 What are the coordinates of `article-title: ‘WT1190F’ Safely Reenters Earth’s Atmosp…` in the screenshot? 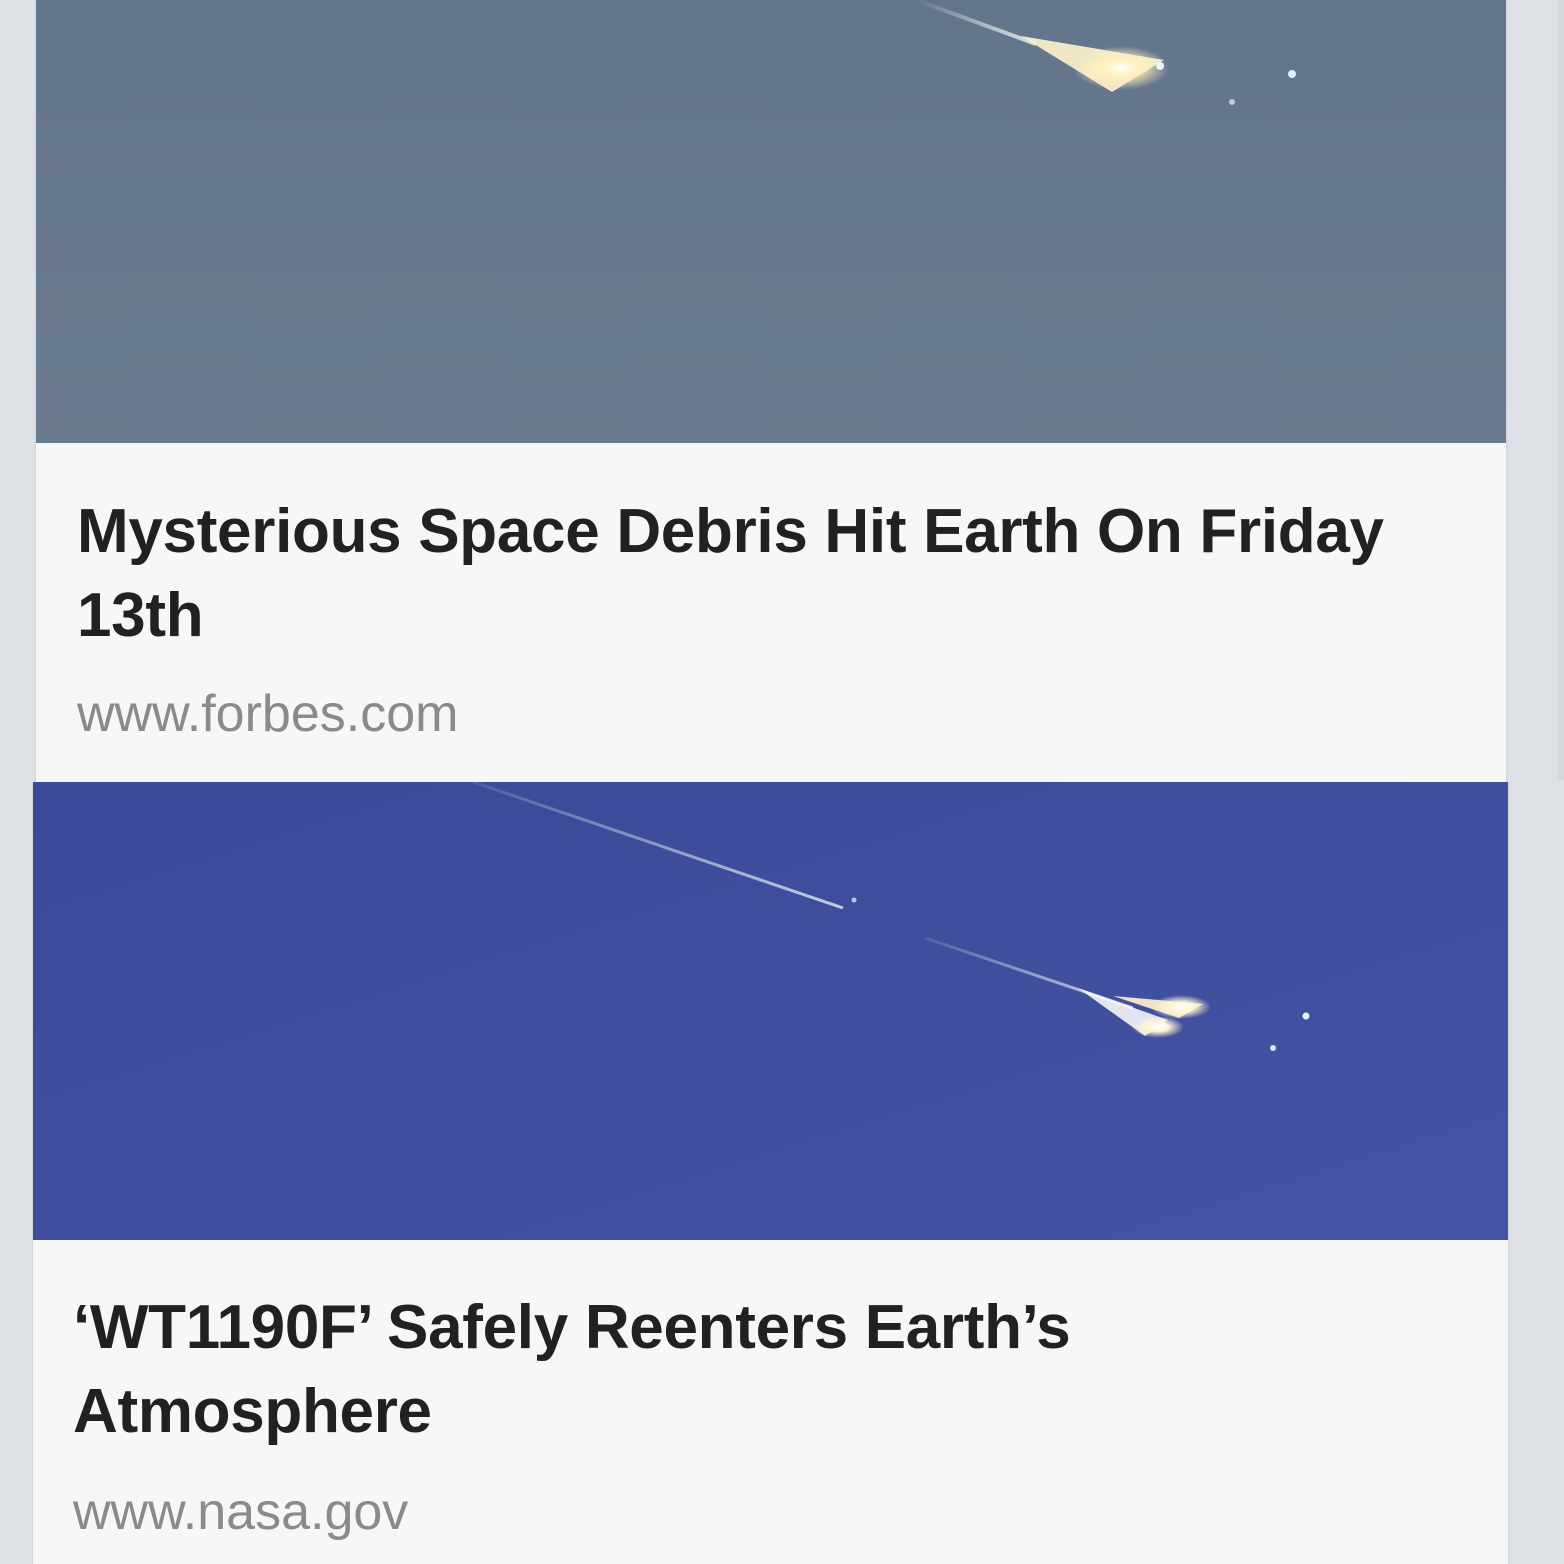 It's located at (723, 1370).